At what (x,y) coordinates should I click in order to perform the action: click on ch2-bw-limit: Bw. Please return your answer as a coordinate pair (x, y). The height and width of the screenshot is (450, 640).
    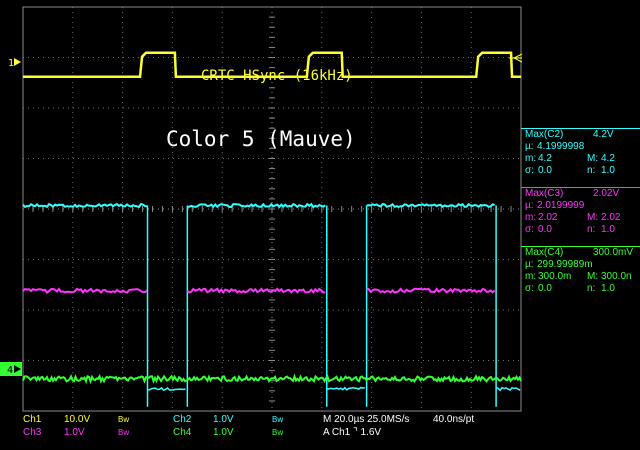
    Looking at the image, I should click on (277, 420).